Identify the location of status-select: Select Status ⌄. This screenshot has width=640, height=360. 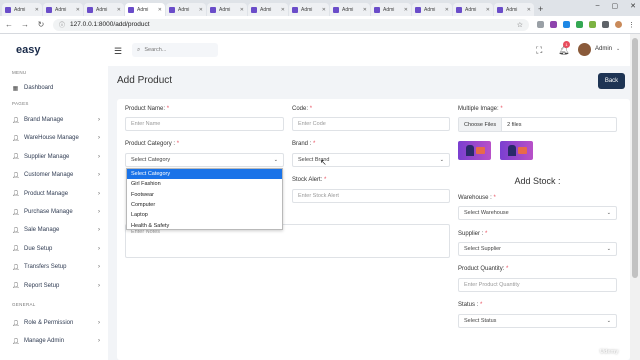
(537, 321).